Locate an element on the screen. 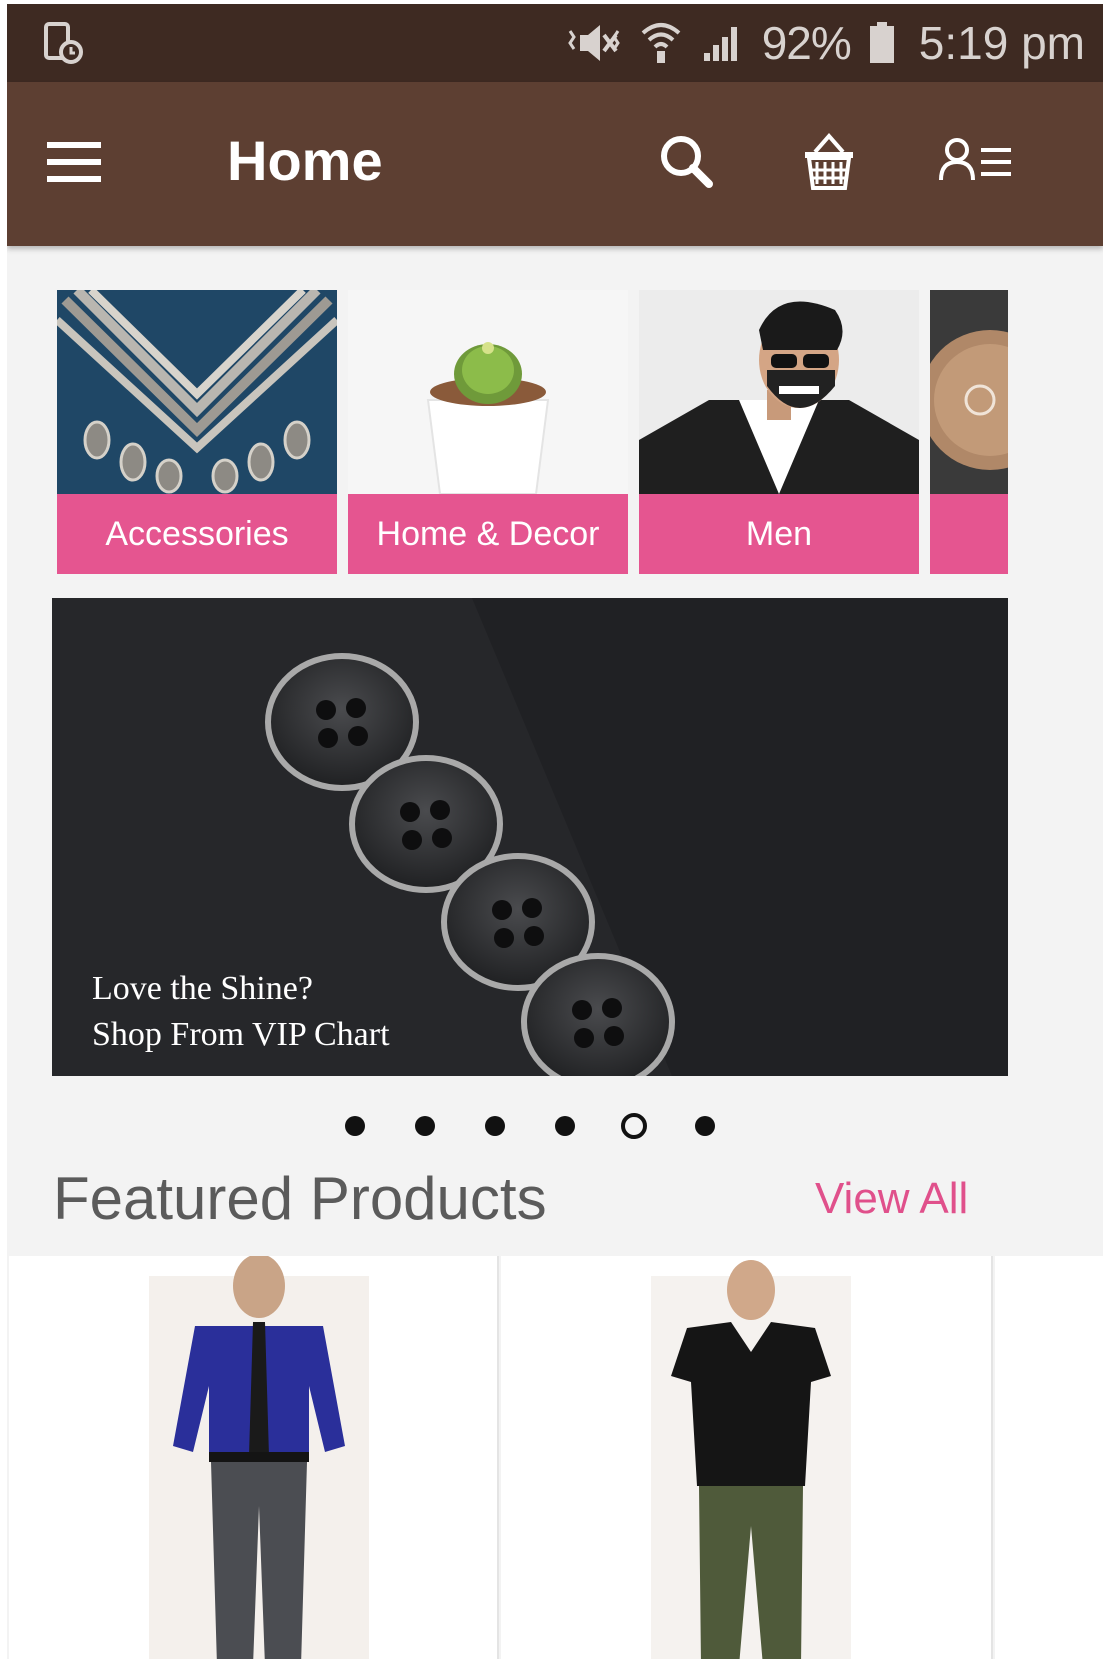  signal-icon is located at coordinates (722, 43).